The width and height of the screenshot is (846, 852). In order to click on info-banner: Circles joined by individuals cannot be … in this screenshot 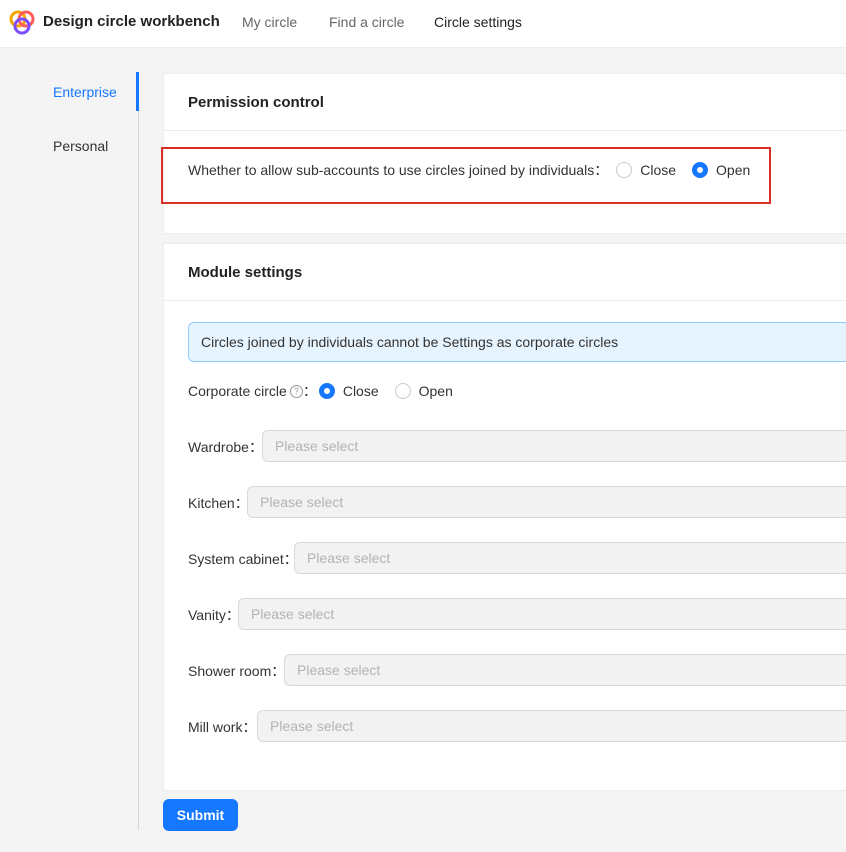, I will do `click(517, 342)`.